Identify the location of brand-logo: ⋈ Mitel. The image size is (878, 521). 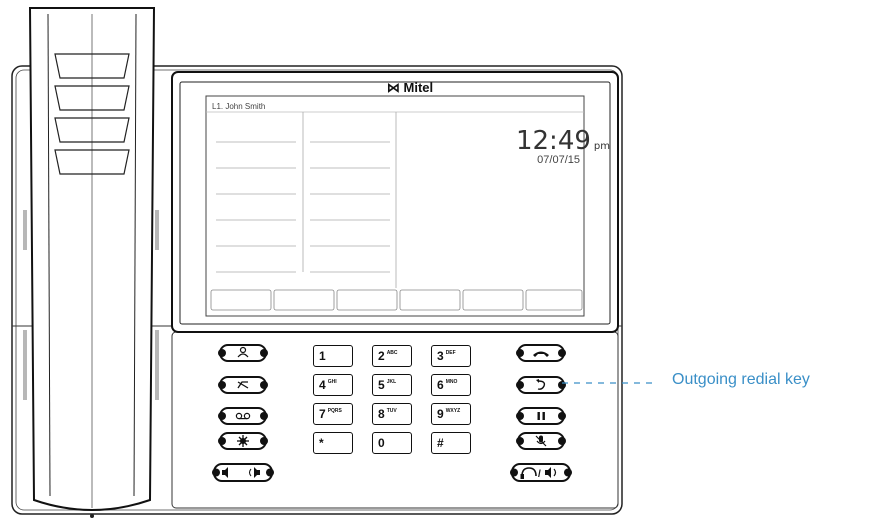
(410, 87).